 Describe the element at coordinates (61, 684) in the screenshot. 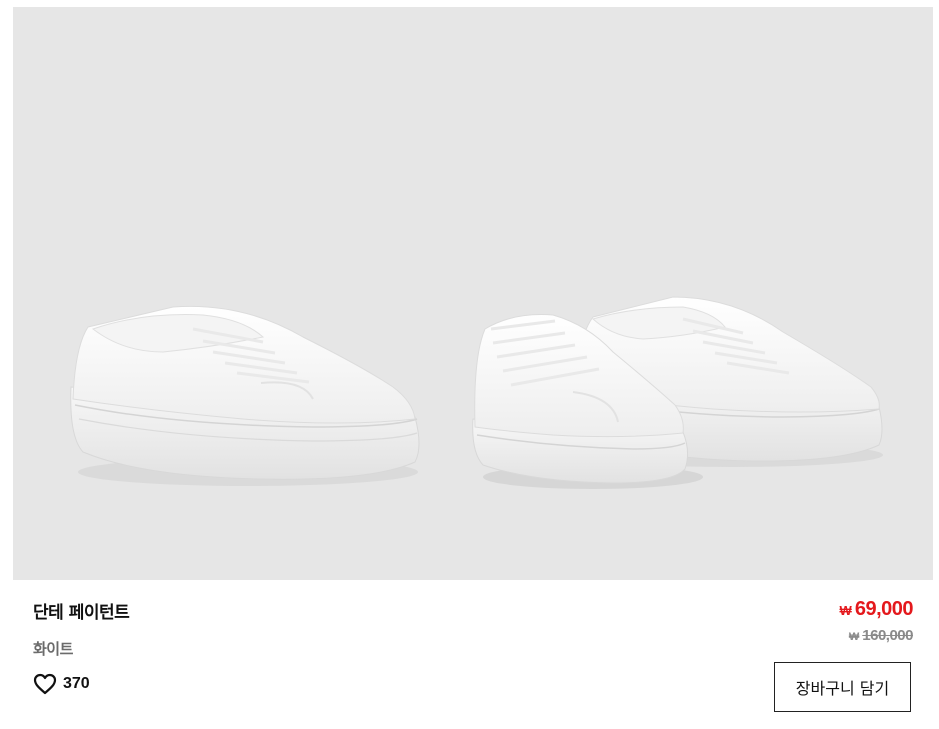

I see `like-button: 370` at that location.